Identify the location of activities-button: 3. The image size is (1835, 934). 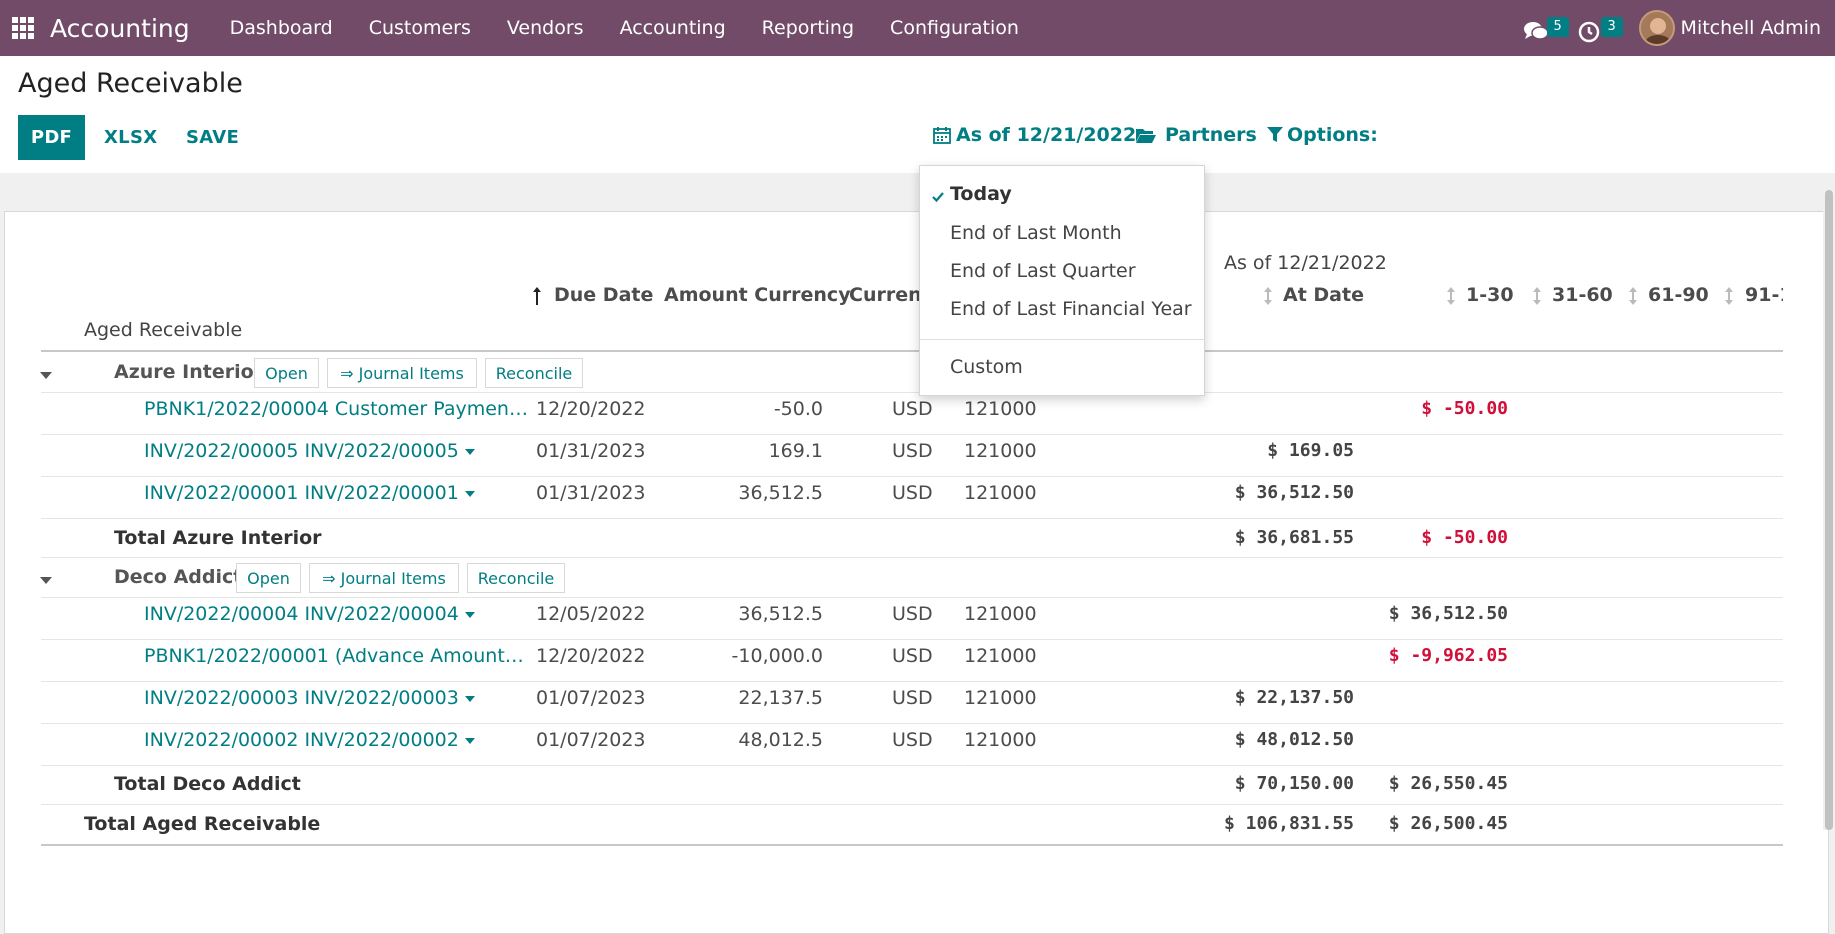
(1599, 28).